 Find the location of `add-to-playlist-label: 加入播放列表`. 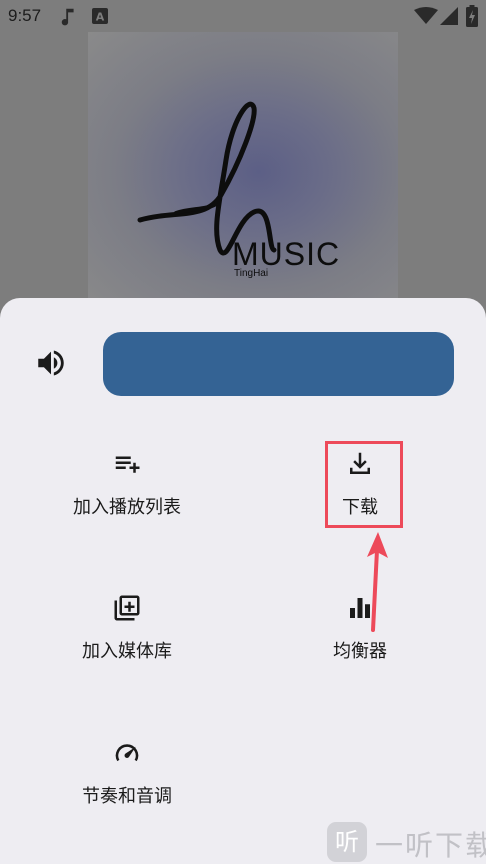

add-to-playlist-label: 加入播放列表 is located at coordinates (127, 507).